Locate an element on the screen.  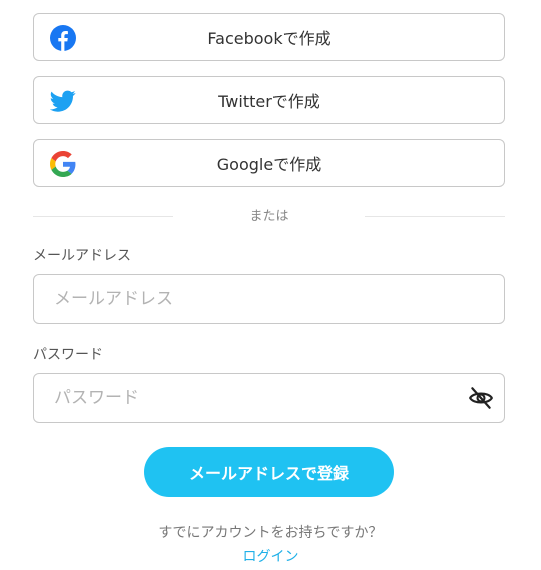
password-field is located at coordinates (269, 398).